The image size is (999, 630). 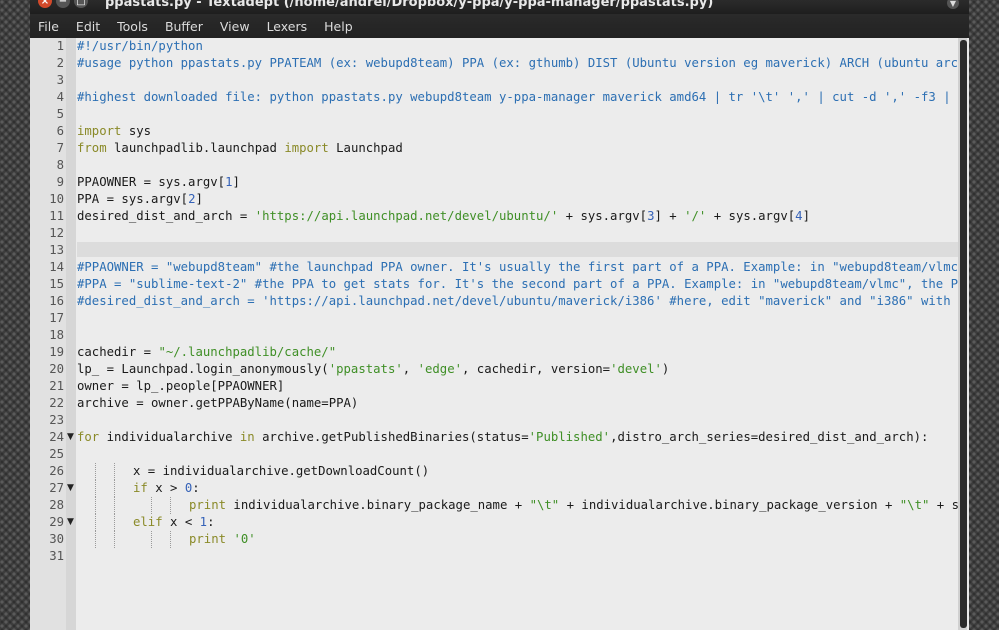 What do you see at coordinates (287, 26) in the screenshot?
I see `menu-lexers: Lexers` at bounding box center [287, 26].